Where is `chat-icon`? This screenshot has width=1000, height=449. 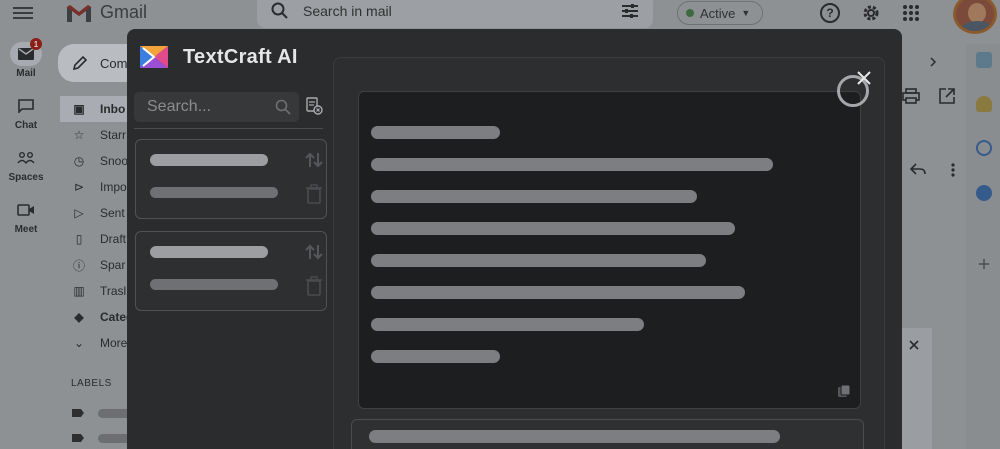 chat-icon is located at coordinates (26, 106).